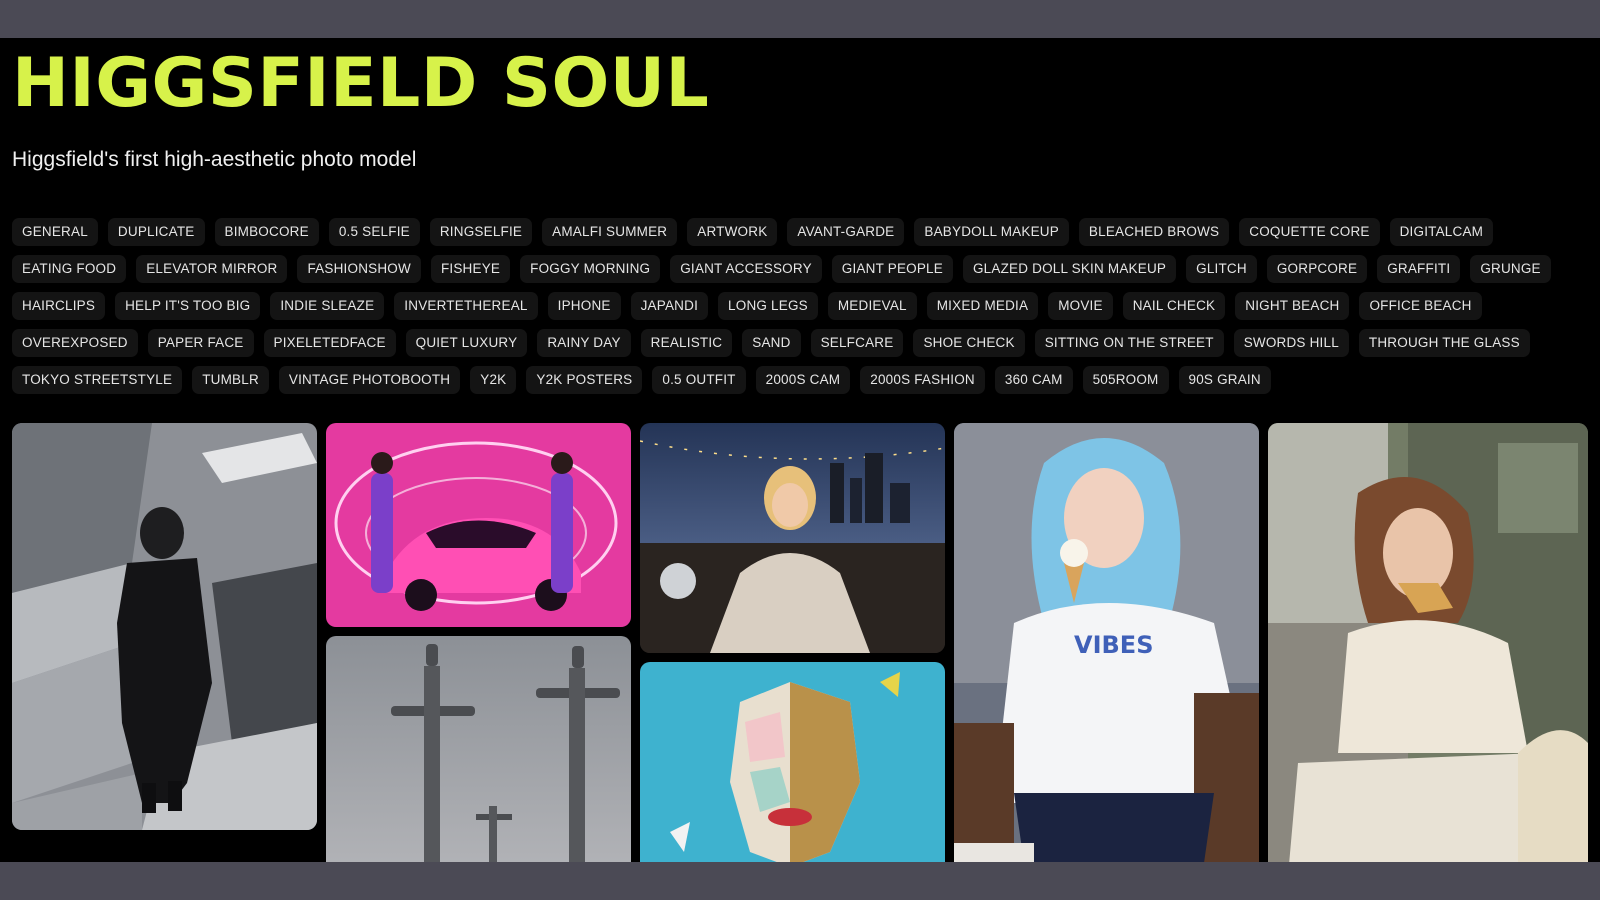 This screenshot has height=900, width=1600. I want to click on blue-hair-icecream-image: VIBES, so click(1106, 642).